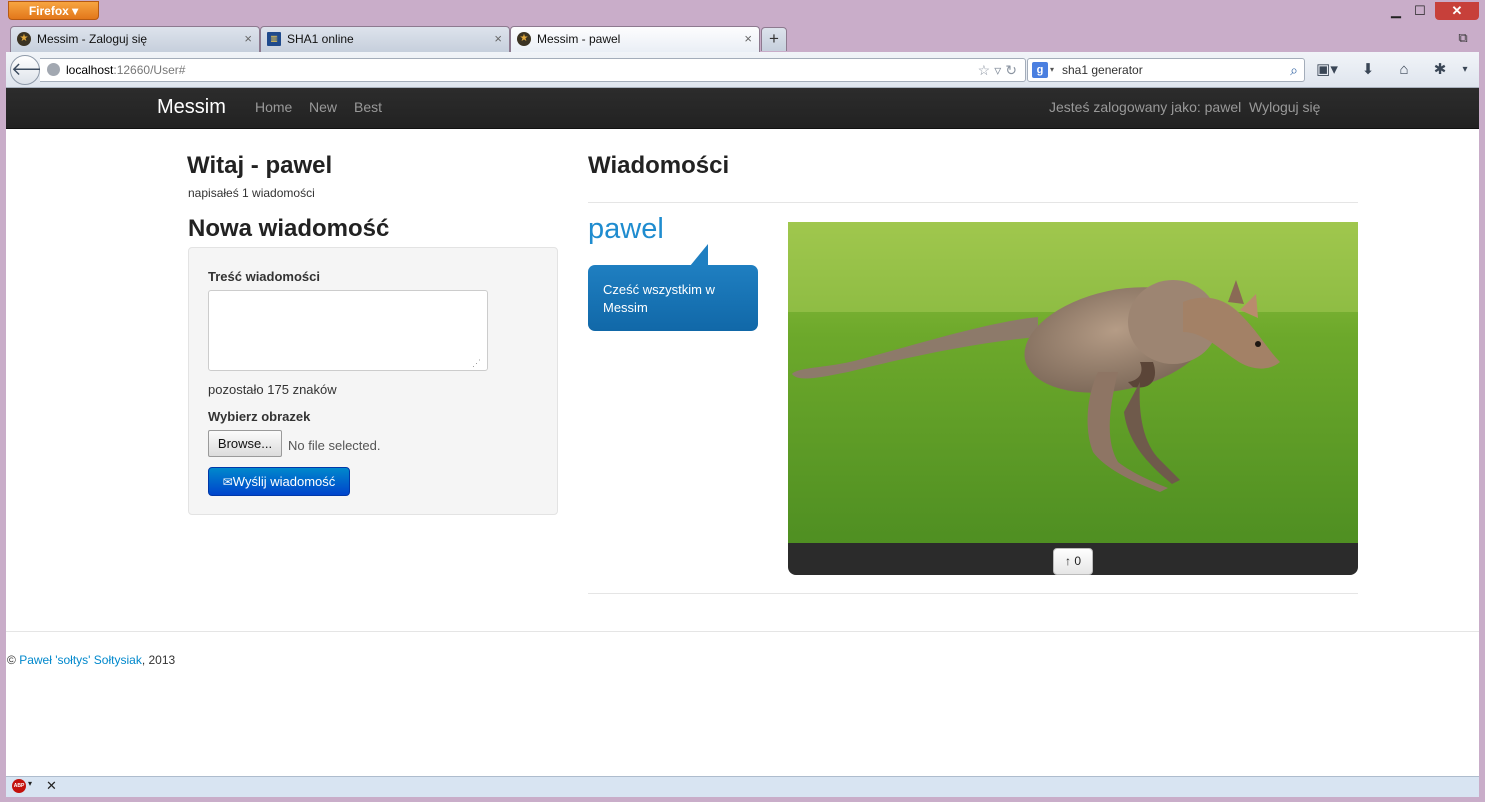  I want to click on author-link: Paweł 'sołtys' Sołtysiak, so click(80, 660).